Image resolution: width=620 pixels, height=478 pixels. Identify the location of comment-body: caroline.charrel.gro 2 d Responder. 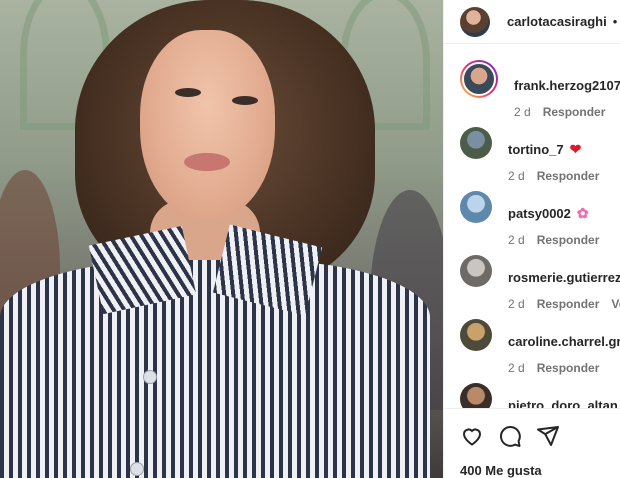
(564, 347).